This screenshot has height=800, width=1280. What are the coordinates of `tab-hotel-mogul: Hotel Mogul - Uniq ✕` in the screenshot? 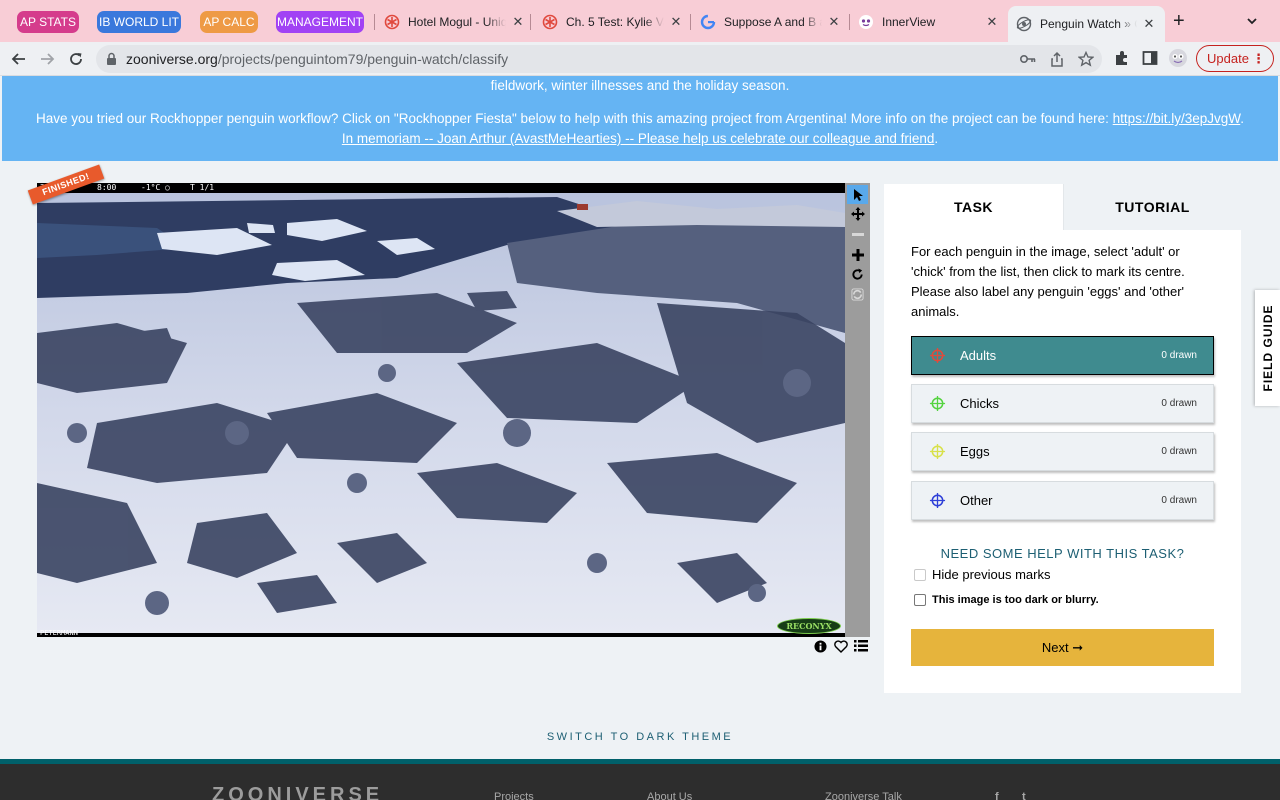 It's located at (455, 22).